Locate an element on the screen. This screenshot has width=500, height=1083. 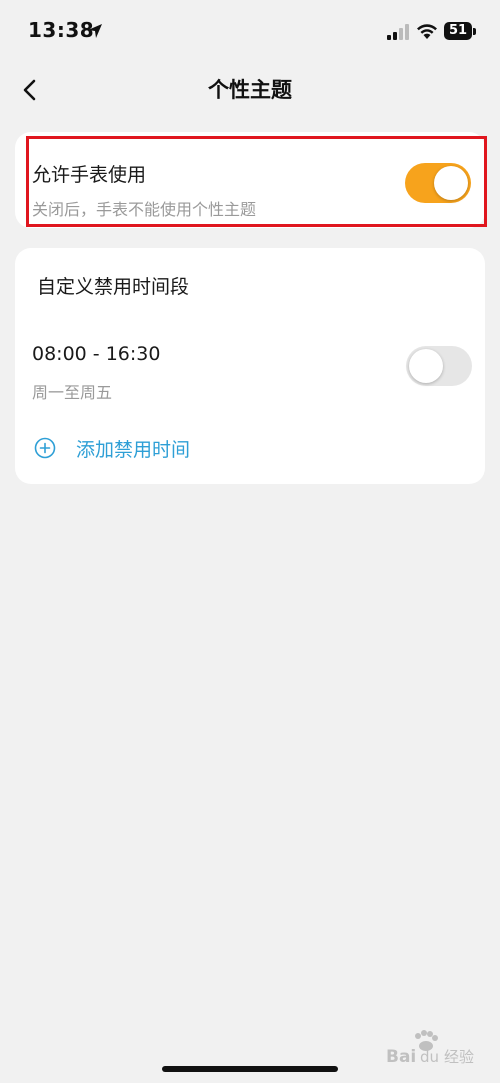
battery-level: 51 is located at coordinates (458, 31).